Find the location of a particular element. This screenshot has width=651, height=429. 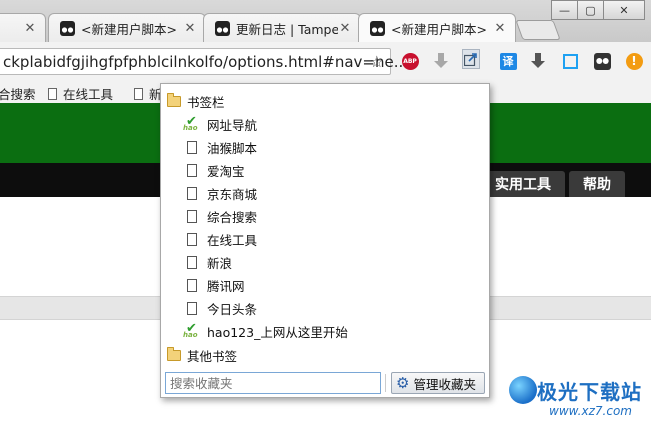

bookmark-folder-bar: 书签栏 is located at coordinates (196, 101).